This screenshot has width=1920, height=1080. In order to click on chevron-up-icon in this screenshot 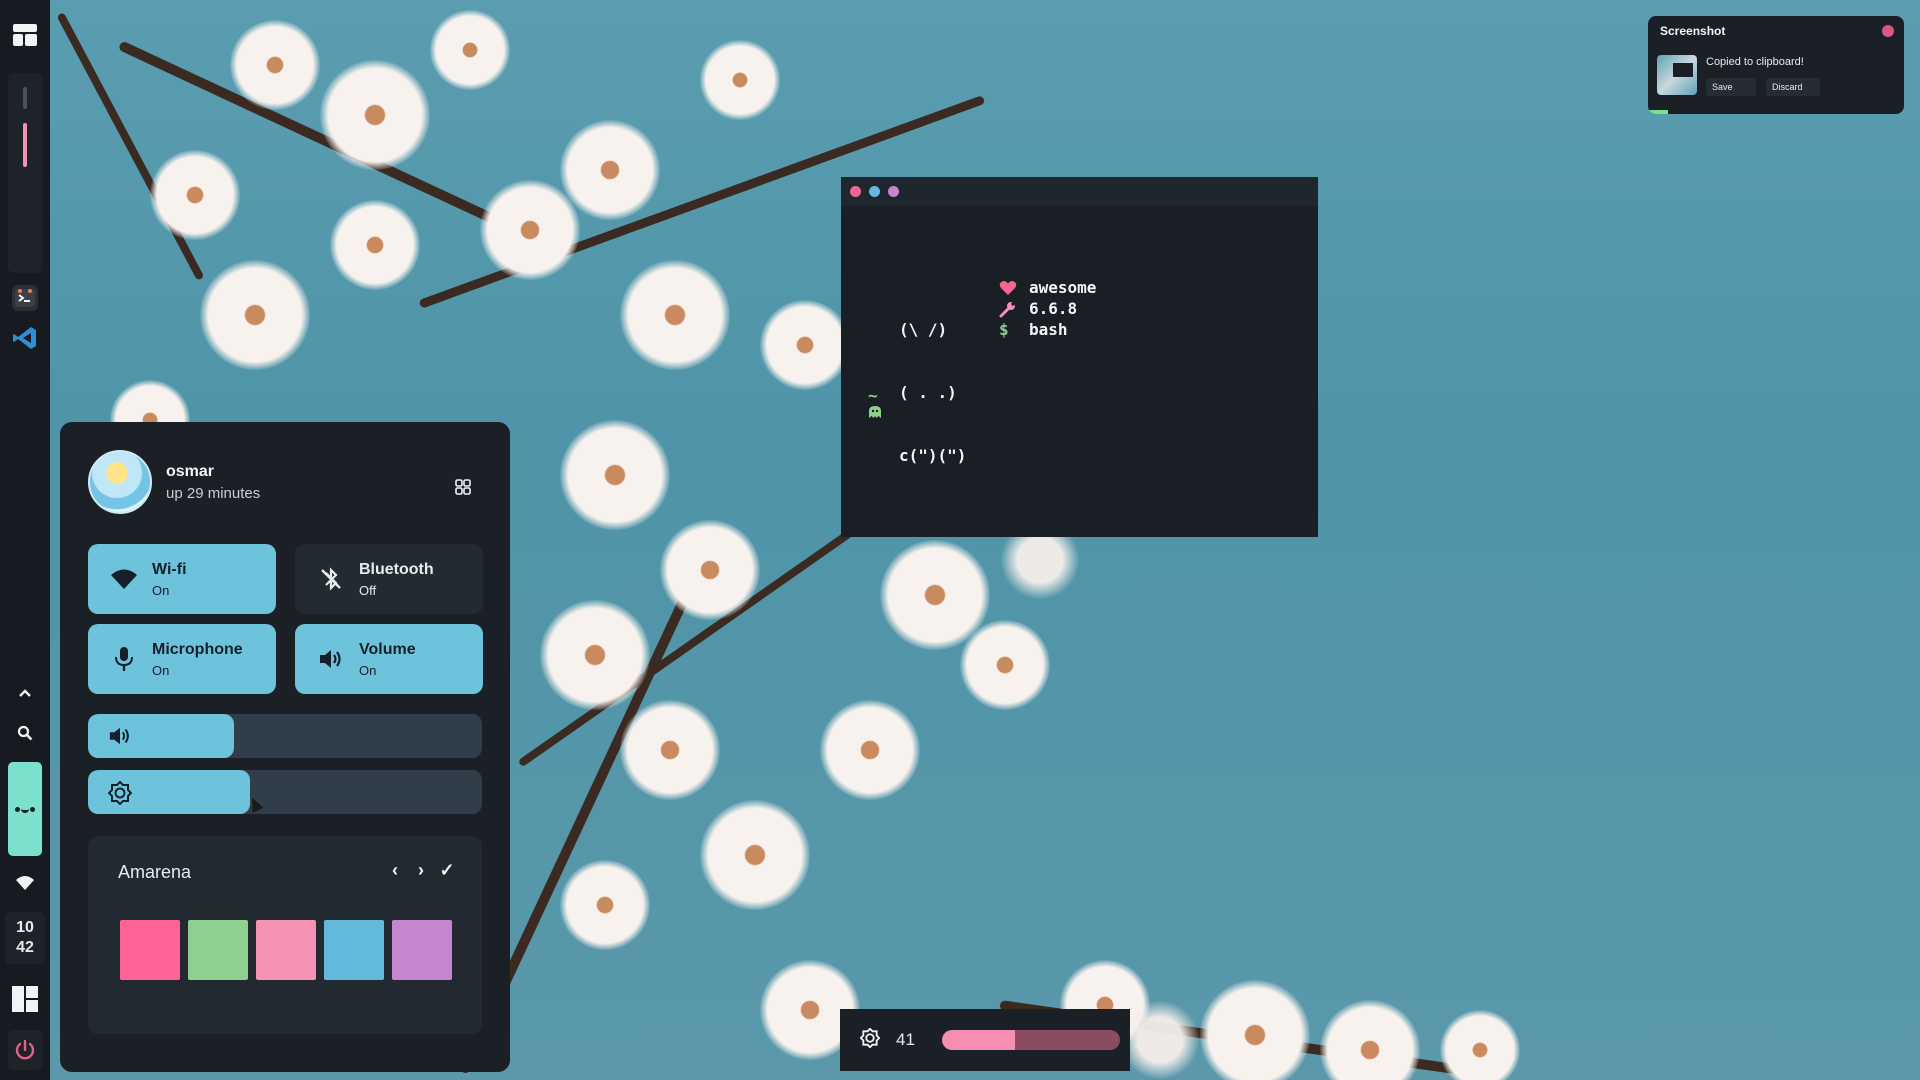, I will do `click(25, 693)`.